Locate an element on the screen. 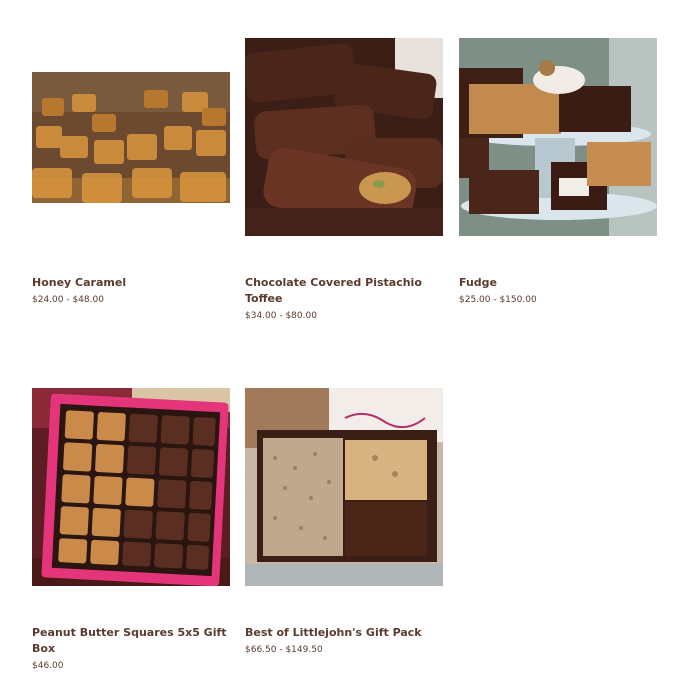 This screenshot has height=689, width=674. product-card-honey-caramel: Honey Caramel $24.00 - $48.00 is located at coordinates (131, 171).